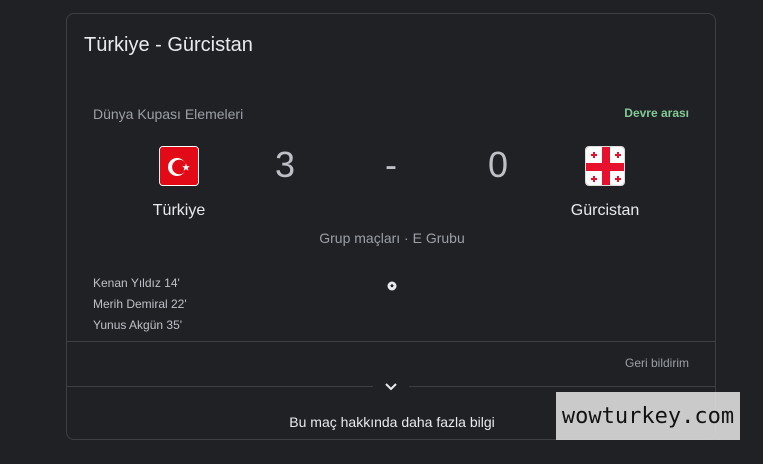 This screenshot has width=763, height=464. What do you see at coordinates (179, 211) in the screenshot?
I see `home-team-name: Türkiye` at bounding box center [179, 211].